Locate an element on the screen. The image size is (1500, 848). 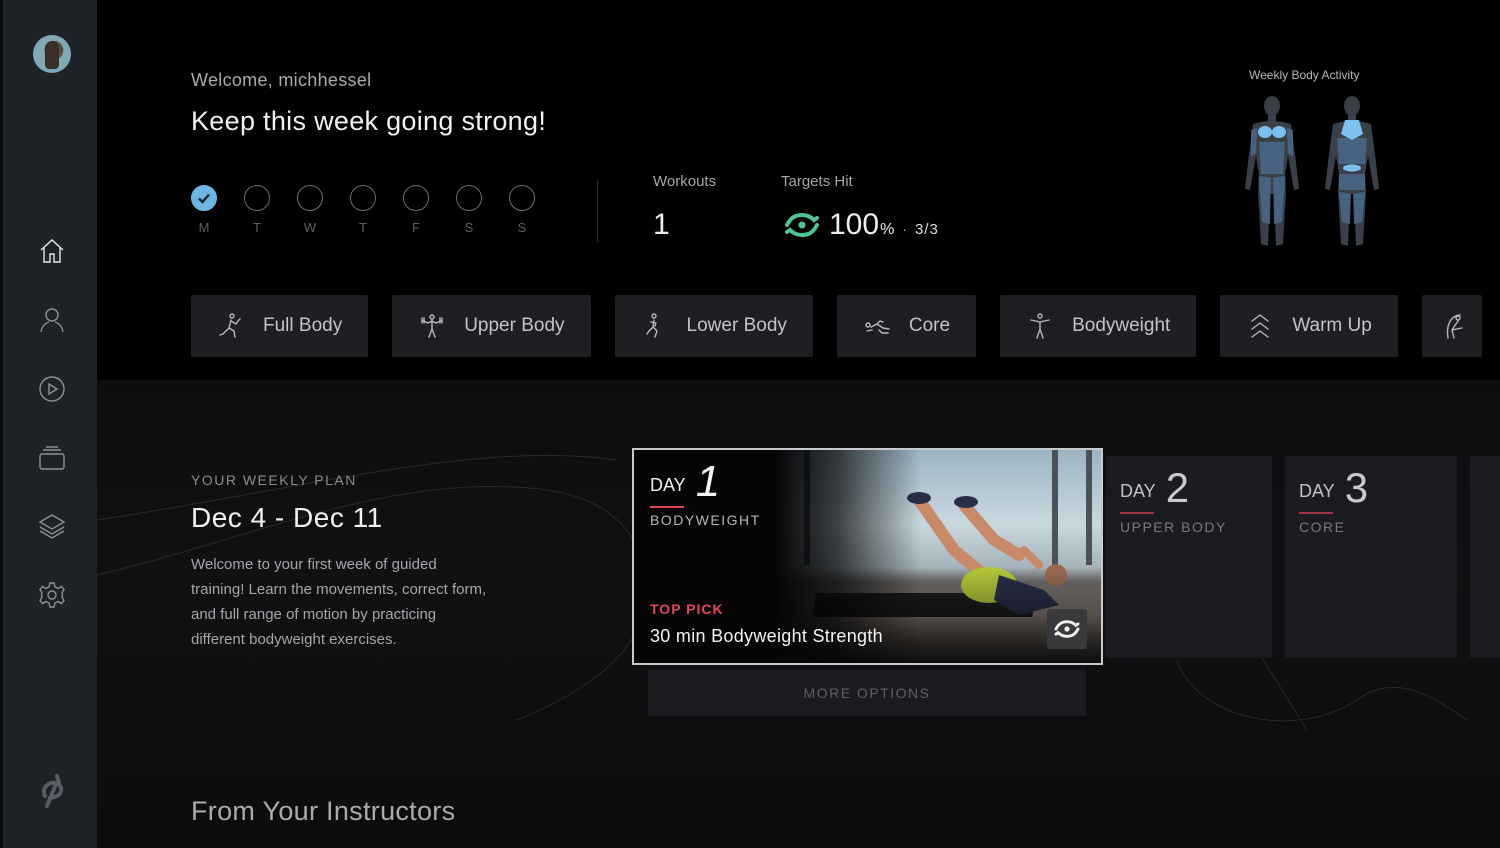
category-lower-body: Lower Body is located at coordinates (713, 326).